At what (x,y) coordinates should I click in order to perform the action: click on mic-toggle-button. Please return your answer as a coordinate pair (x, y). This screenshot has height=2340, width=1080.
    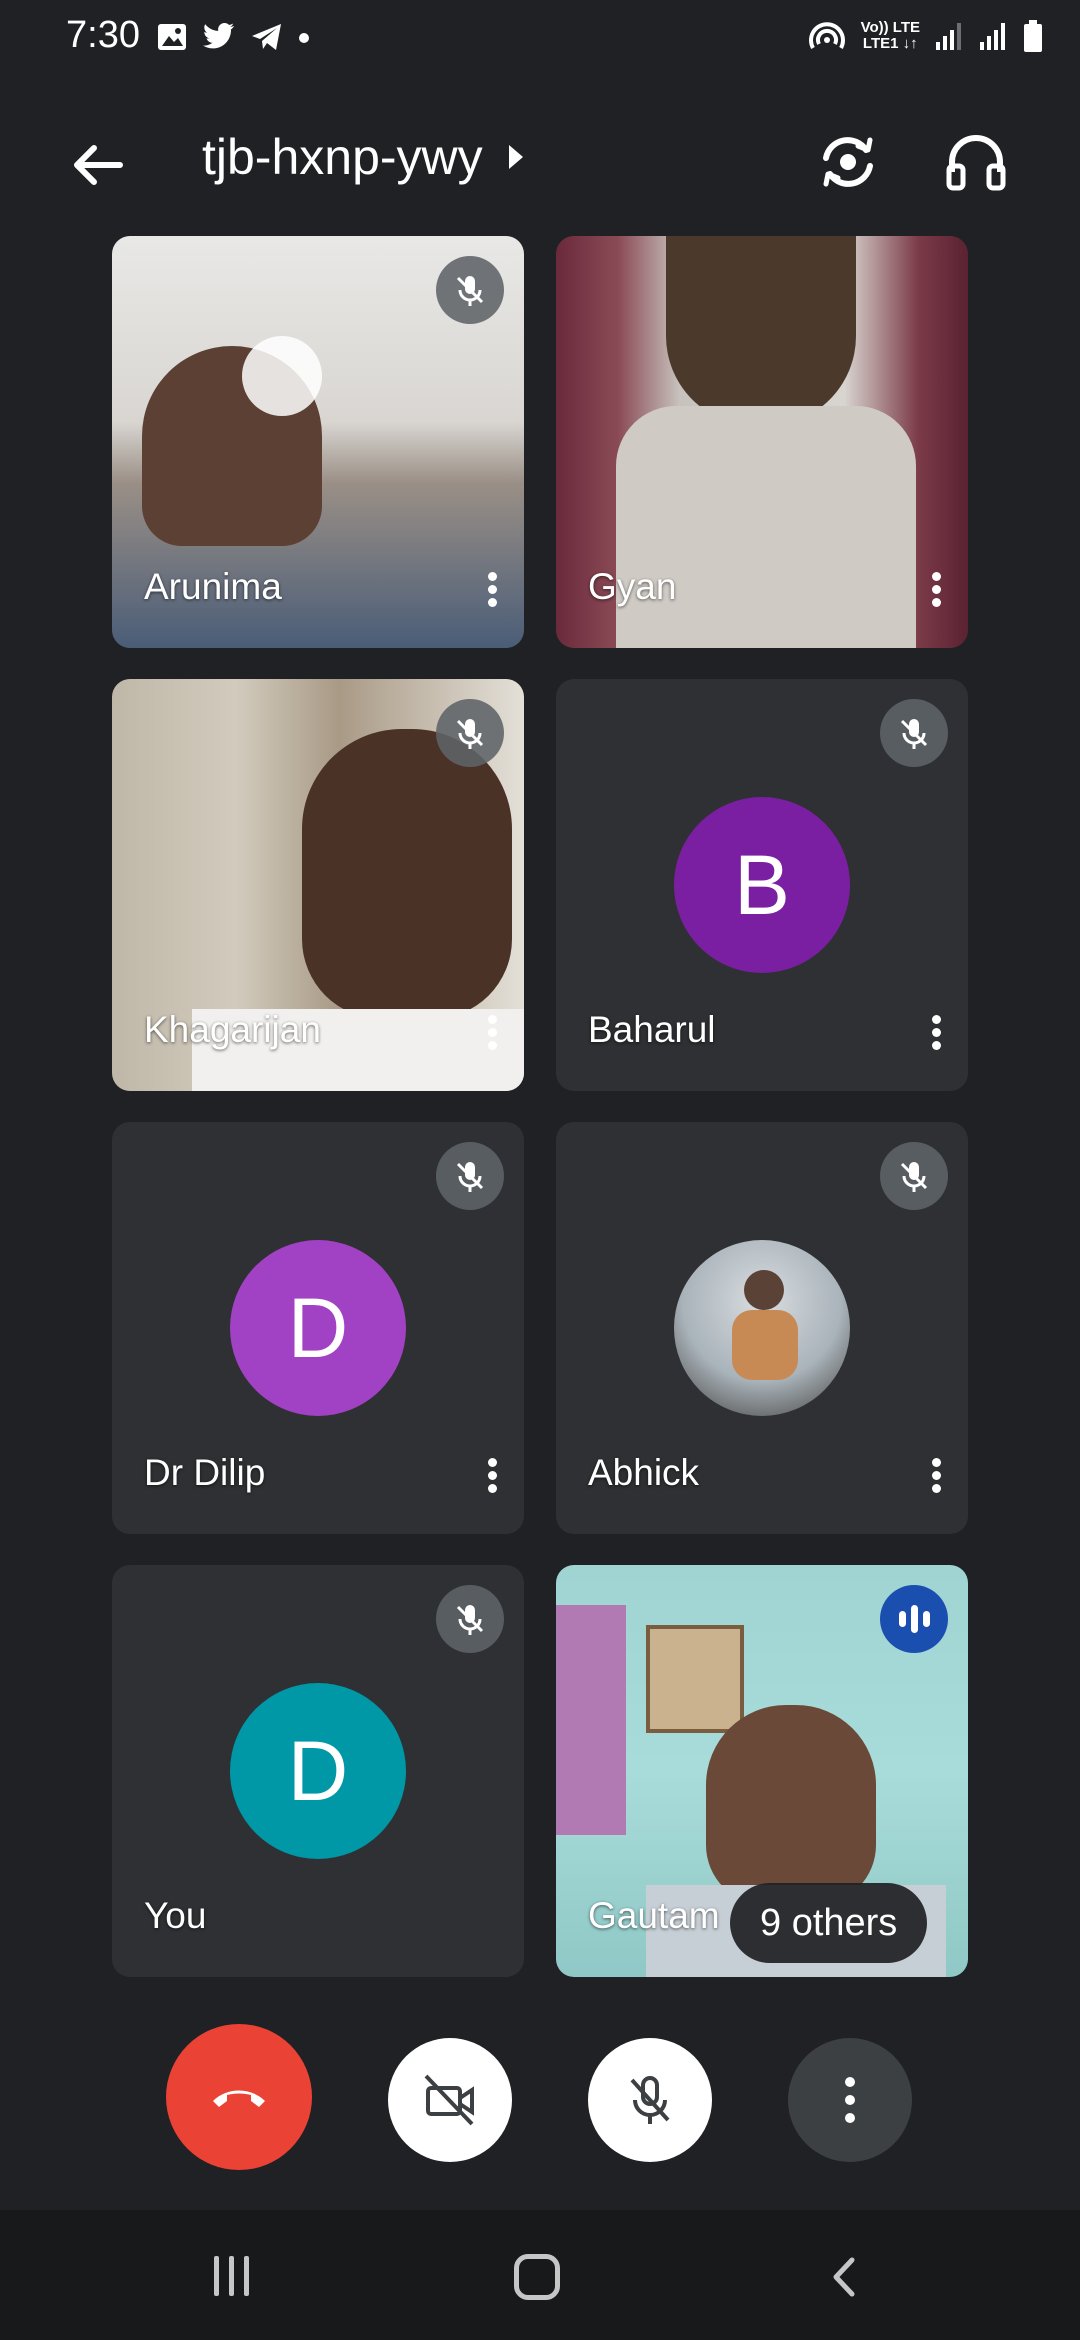
    Looking at the image, I should click on (650, 2100).